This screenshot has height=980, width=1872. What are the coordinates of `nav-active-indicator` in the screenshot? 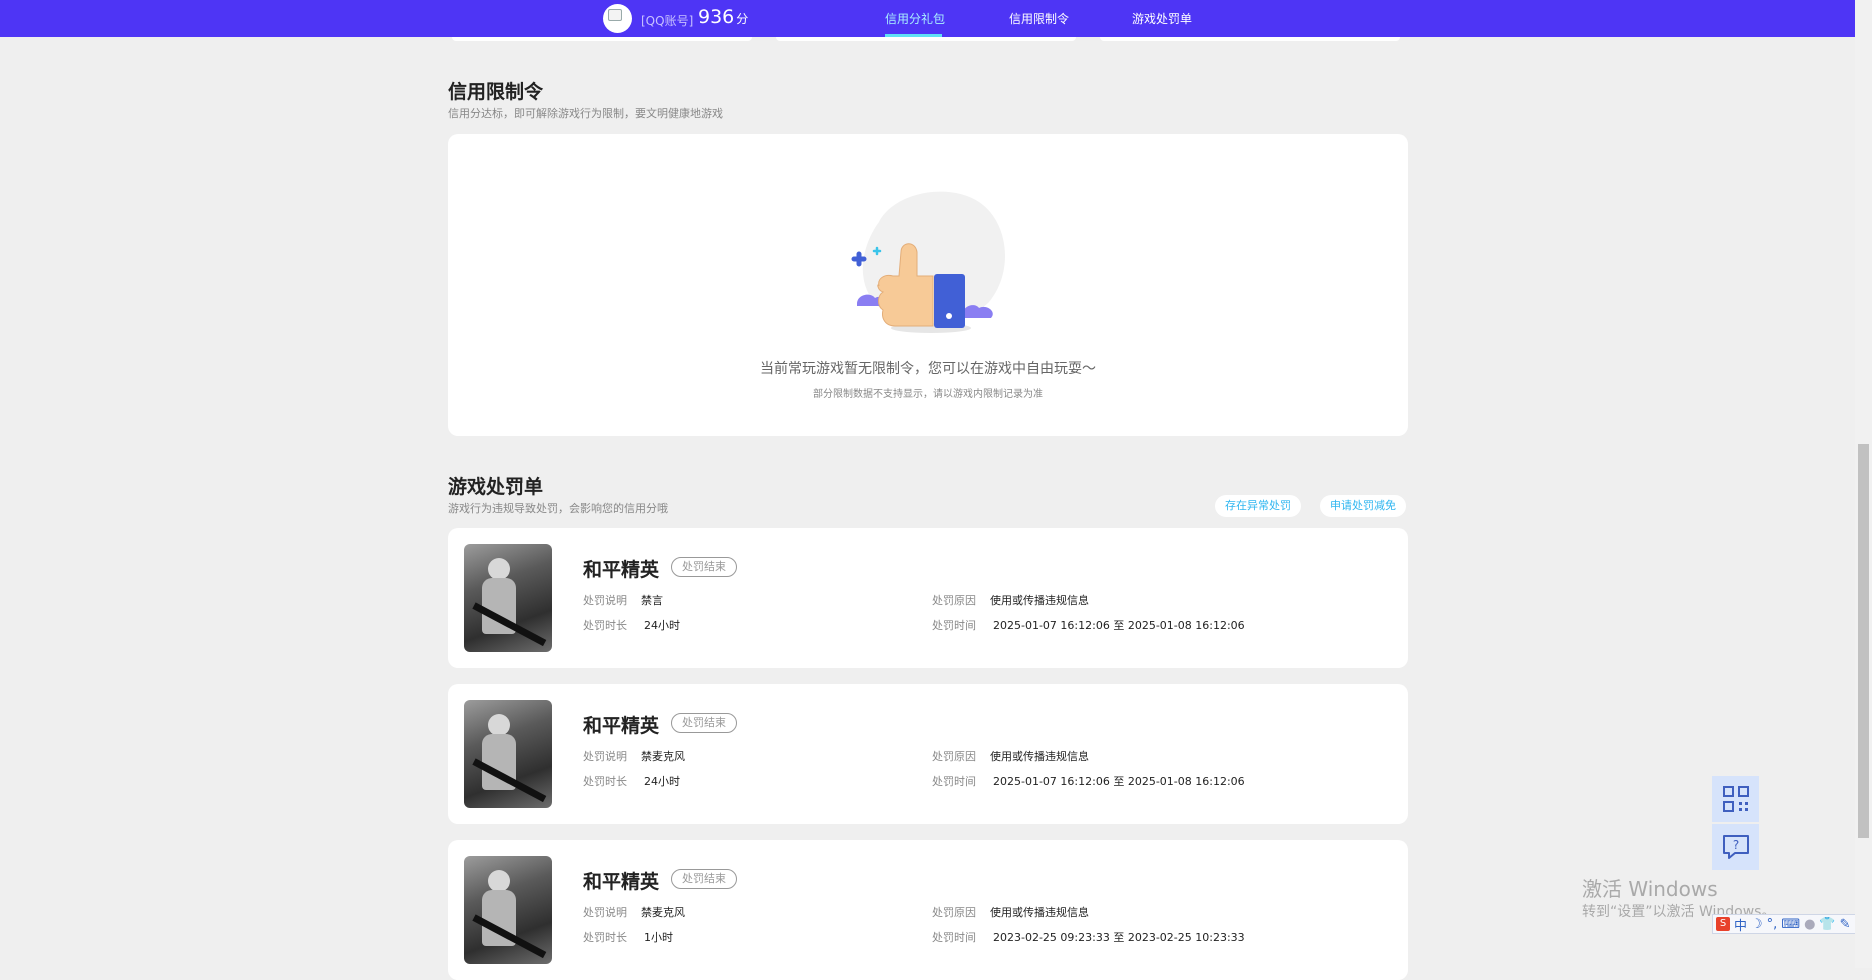 It's located at (913, 35).